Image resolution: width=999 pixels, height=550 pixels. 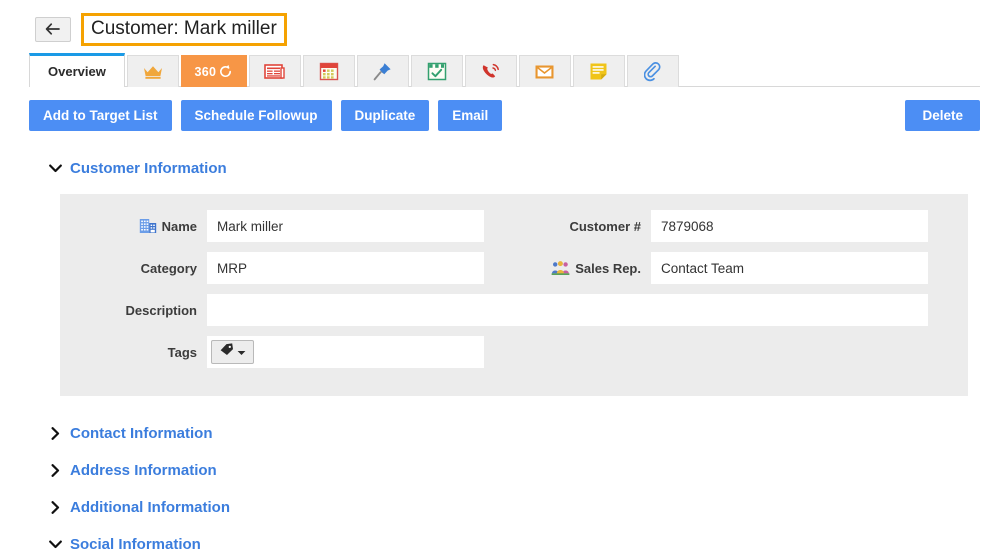 I want to click on field-name-labelwrap: Name, so click(x=133, y=226).